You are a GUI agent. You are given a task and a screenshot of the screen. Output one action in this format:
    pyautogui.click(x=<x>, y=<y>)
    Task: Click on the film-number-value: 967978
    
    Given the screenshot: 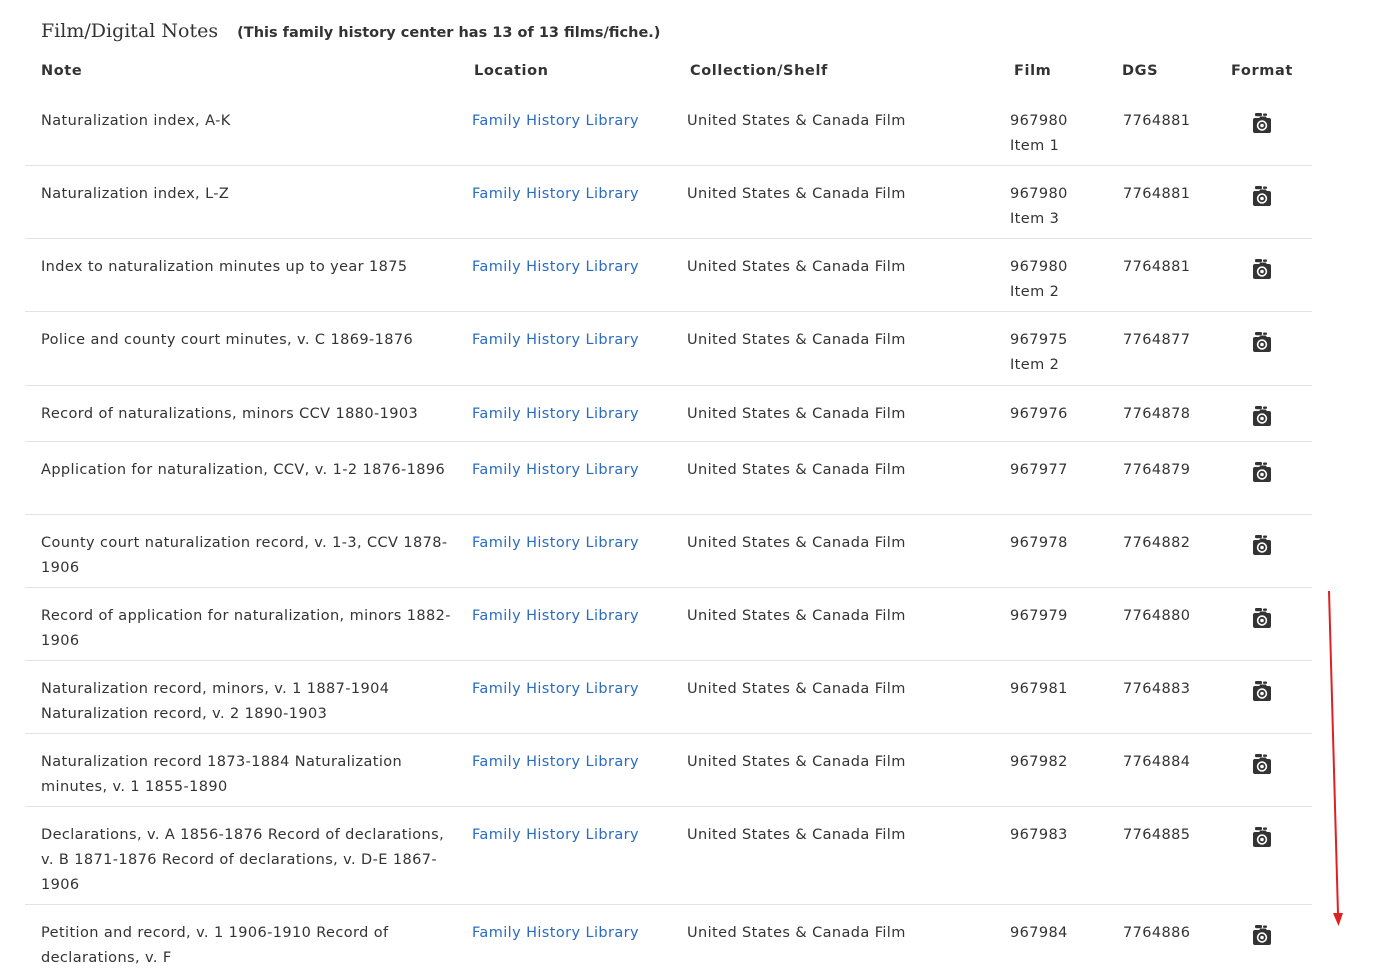 What is the action you would take?
    pyautogui.click(x=1039, y=543)
    